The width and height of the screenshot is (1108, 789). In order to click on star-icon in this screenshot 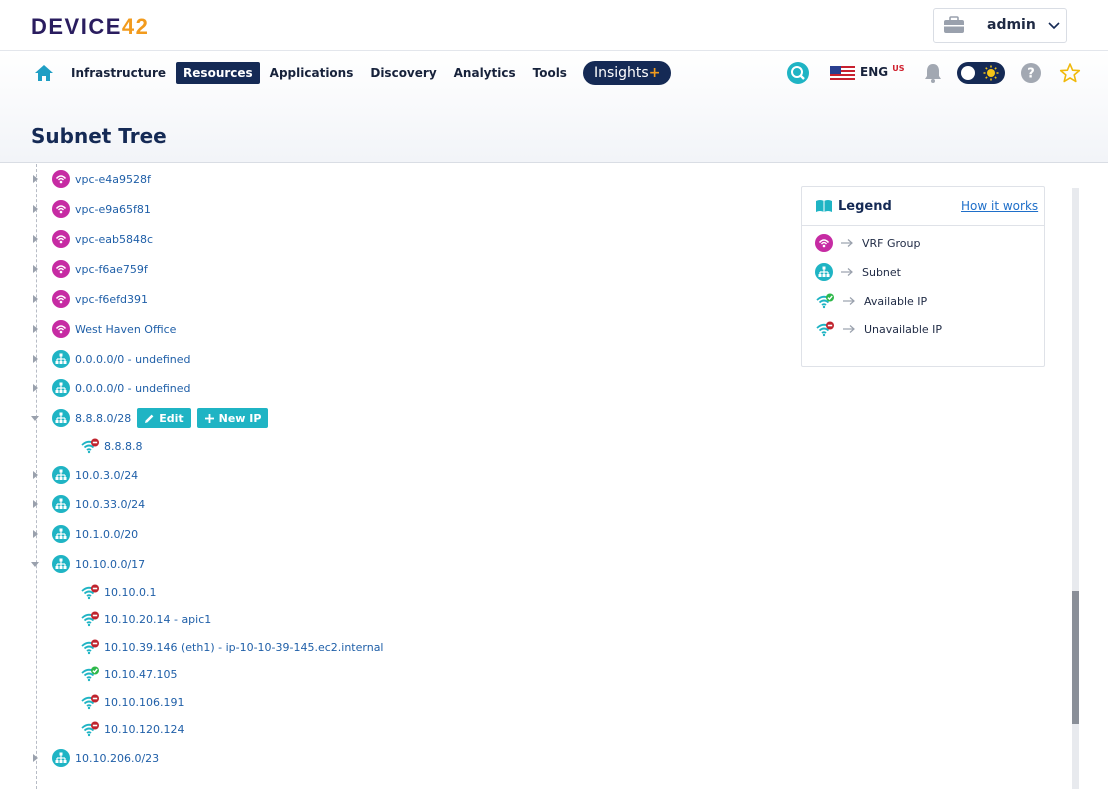, I will do `click(1070, 73)`.